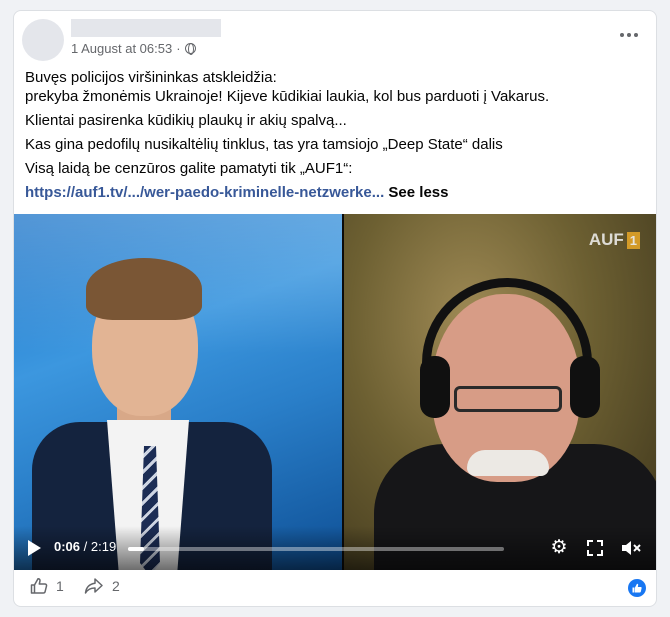 The height and width of the screenshot is (617, 670). What do you see at coordinates (93, 586) in the screenshot?
I see `share-icon` at bounding box center [93, 586].